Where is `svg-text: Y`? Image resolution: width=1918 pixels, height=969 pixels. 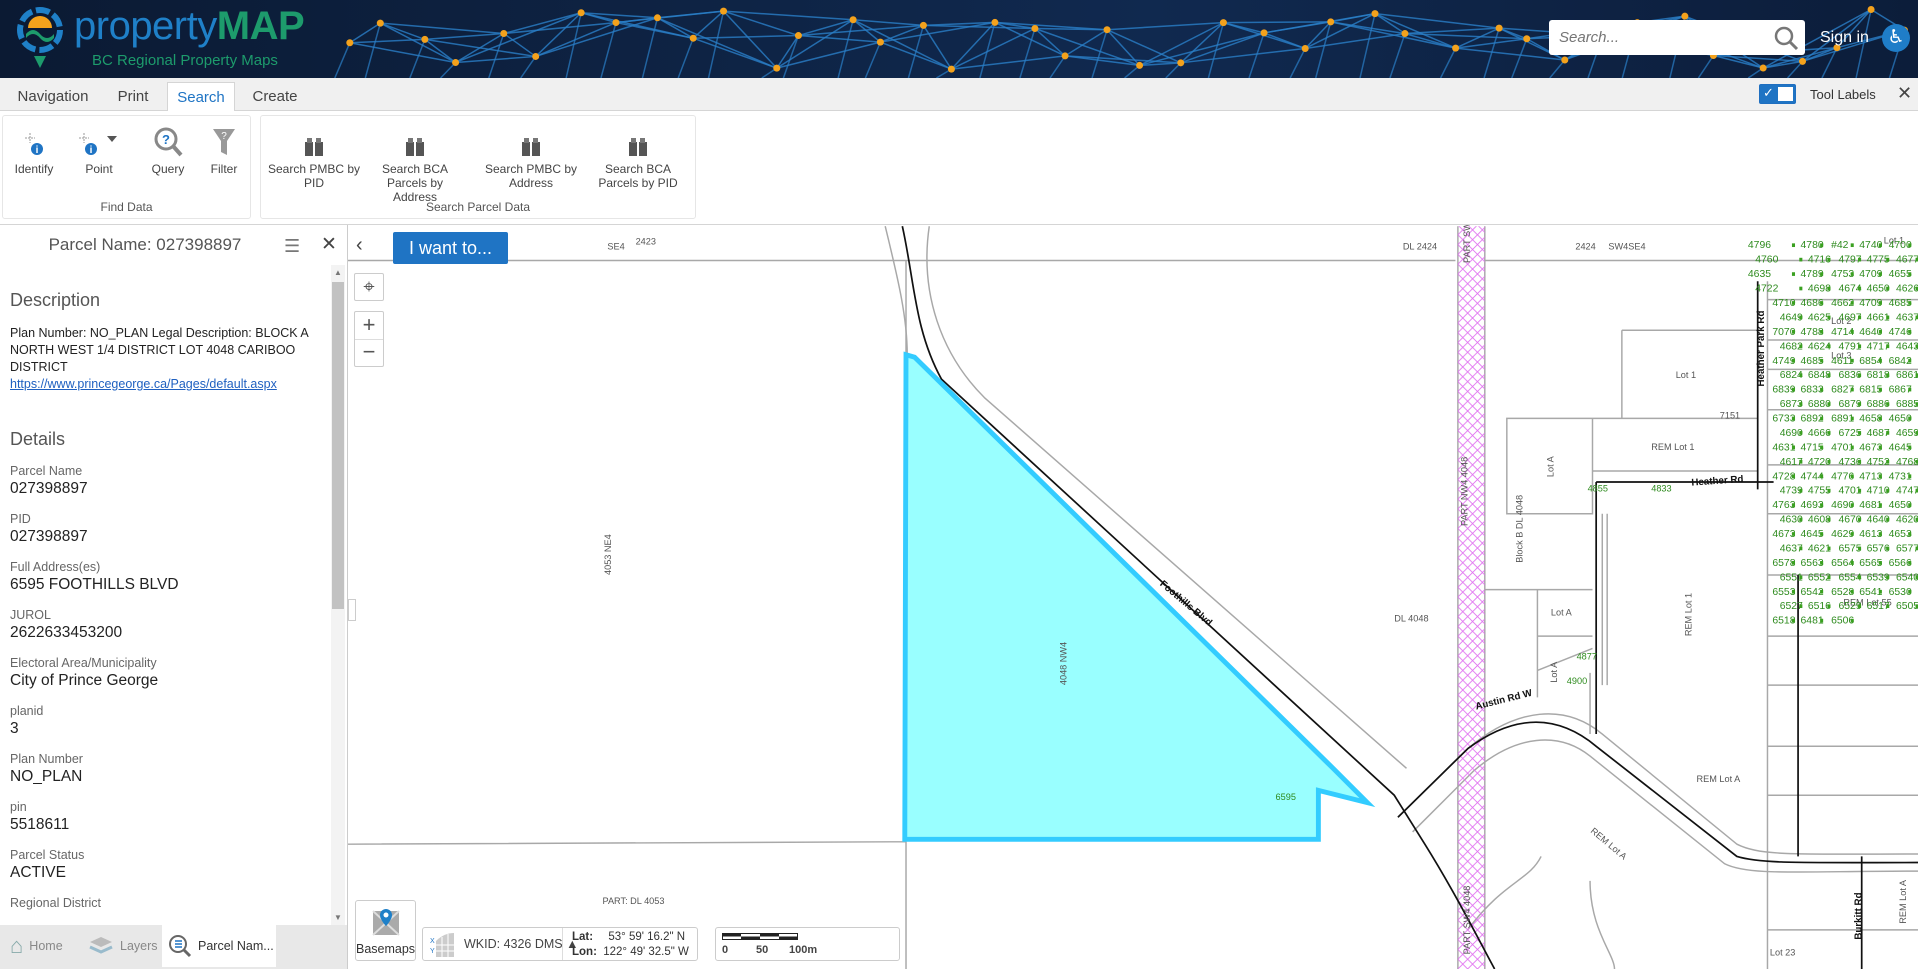
svg-text: Y is located at coordinates (432, 951).